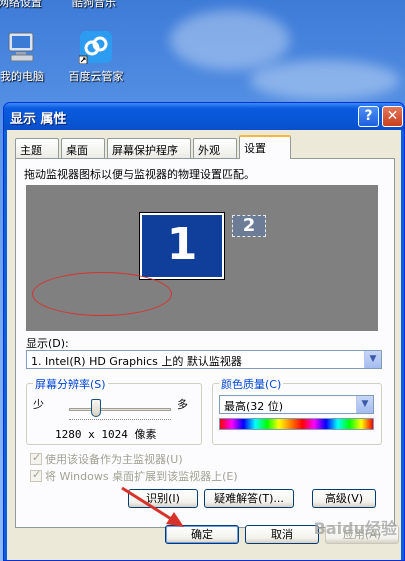  I want to click on resolution-more-label: 多, so click(182, 404).